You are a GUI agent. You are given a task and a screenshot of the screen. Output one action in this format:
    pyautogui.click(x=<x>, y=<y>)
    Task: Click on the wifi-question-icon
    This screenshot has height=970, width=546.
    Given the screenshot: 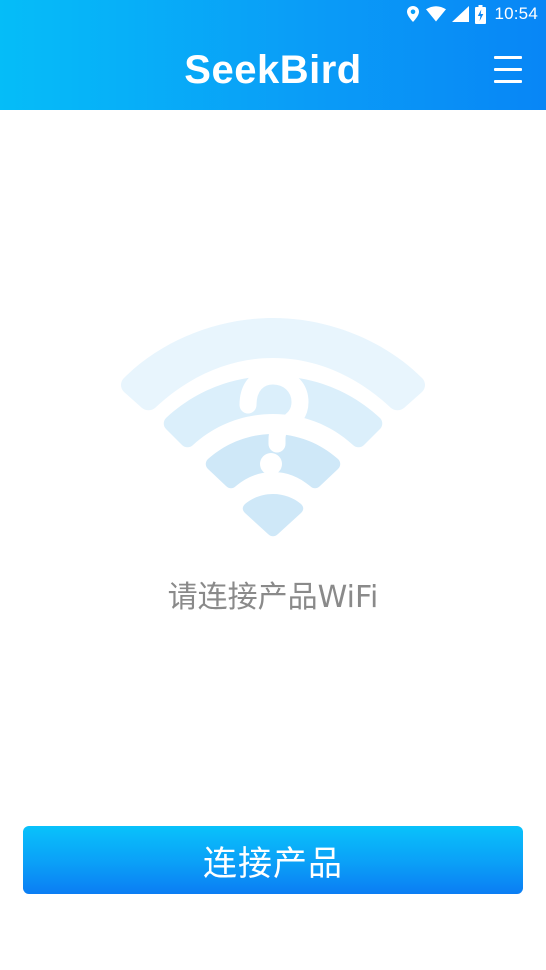 What is the action you would take?
    pyautogui.click(x=273, y=425)
    